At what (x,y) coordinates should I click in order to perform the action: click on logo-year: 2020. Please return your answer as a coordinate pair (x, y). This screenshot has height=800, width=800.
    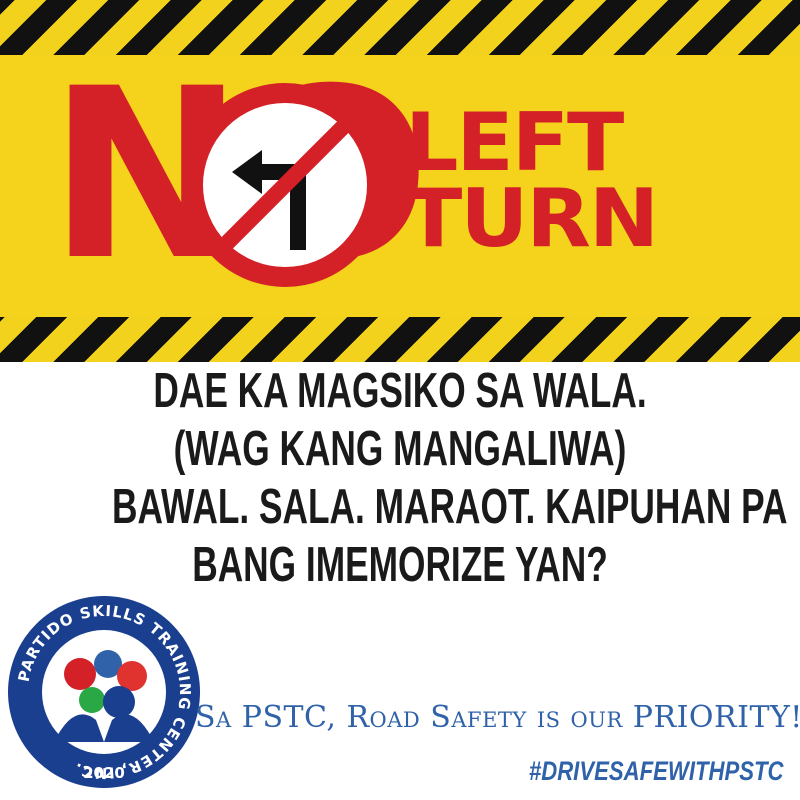
    Looking at the image, I should click on (104, 773).